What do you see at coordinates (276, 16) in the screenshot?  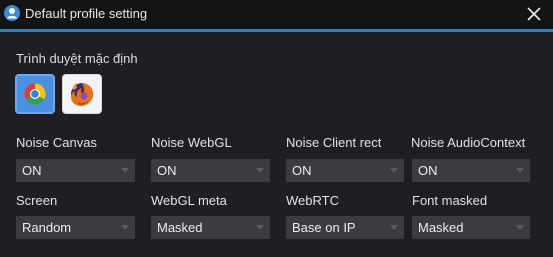 I see `title-bar: Default profile setting` at bounding box center [276, 16].